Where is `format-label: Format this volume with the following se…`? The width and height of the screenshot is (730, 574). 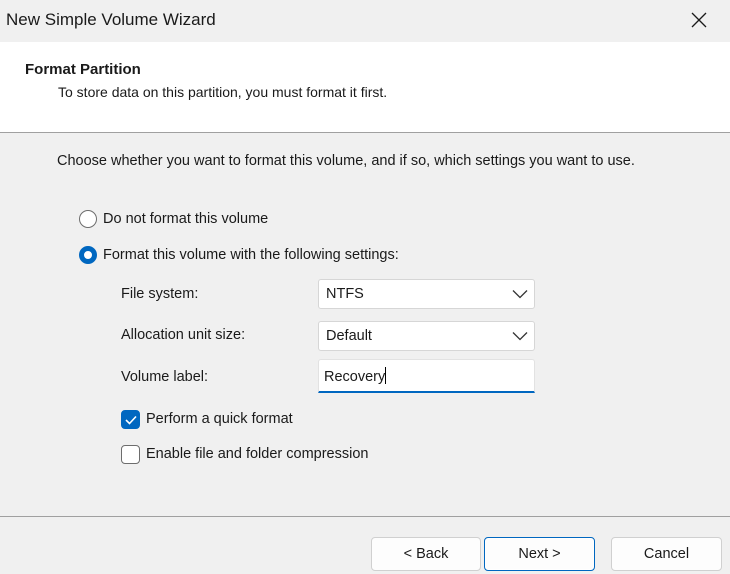 format-label: Format this volume with the following se… is located at coordinates (251, 255).